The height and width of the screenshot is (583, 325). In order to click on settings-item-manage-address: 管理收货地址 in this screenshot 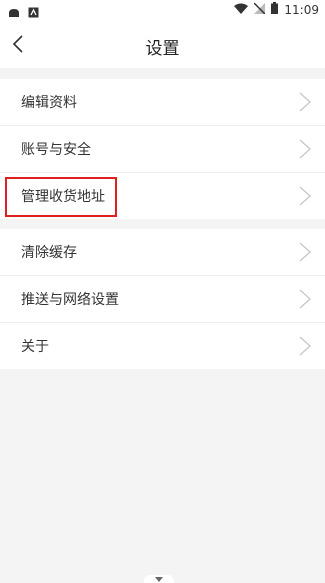, I will do `click(162, 196)`.